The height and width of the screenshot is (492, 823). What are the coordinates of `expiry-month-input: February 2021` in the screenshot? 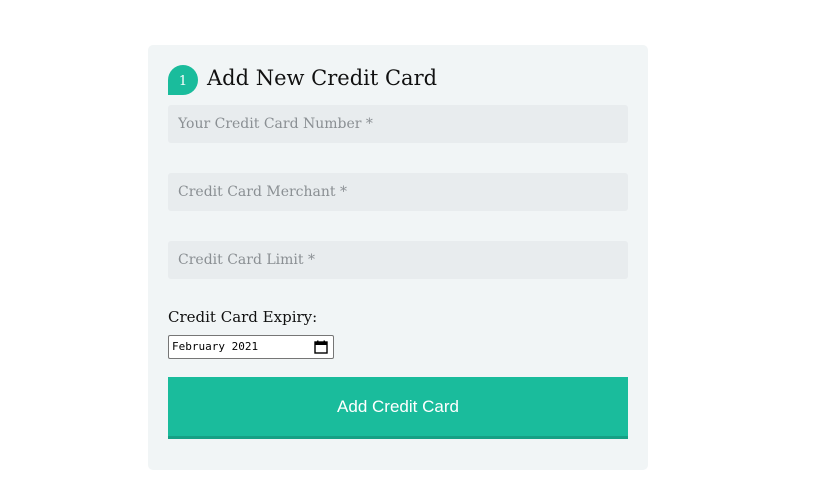 It's located at (251, 347).